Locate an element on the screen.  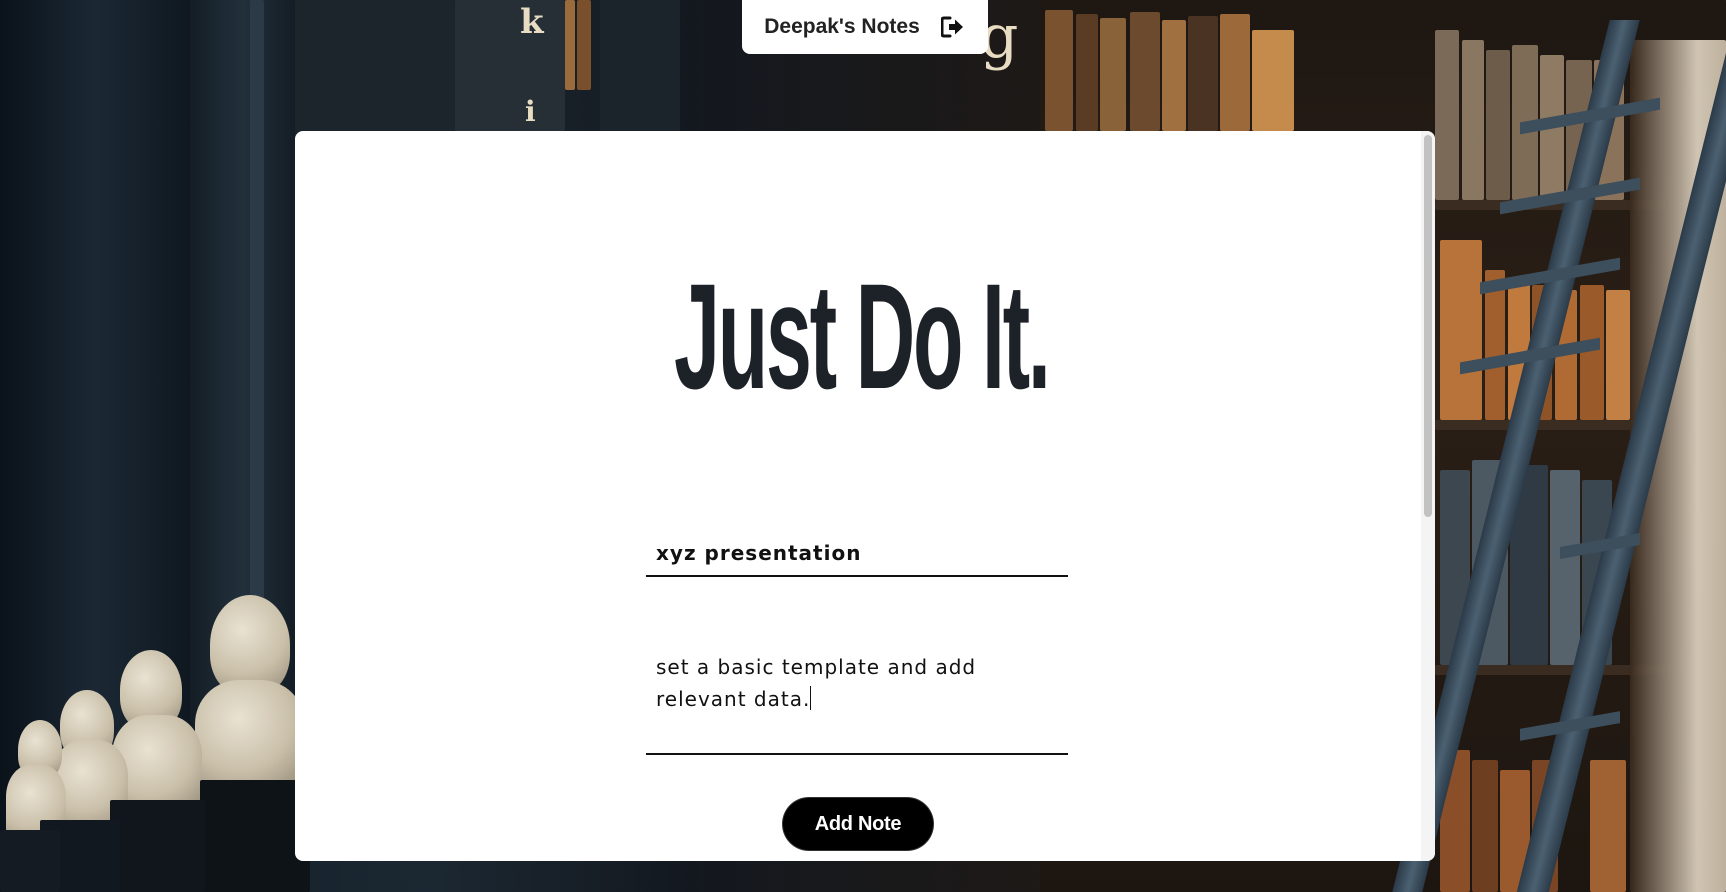
shelf-letter-k: k is located at coordinates (532, 22).